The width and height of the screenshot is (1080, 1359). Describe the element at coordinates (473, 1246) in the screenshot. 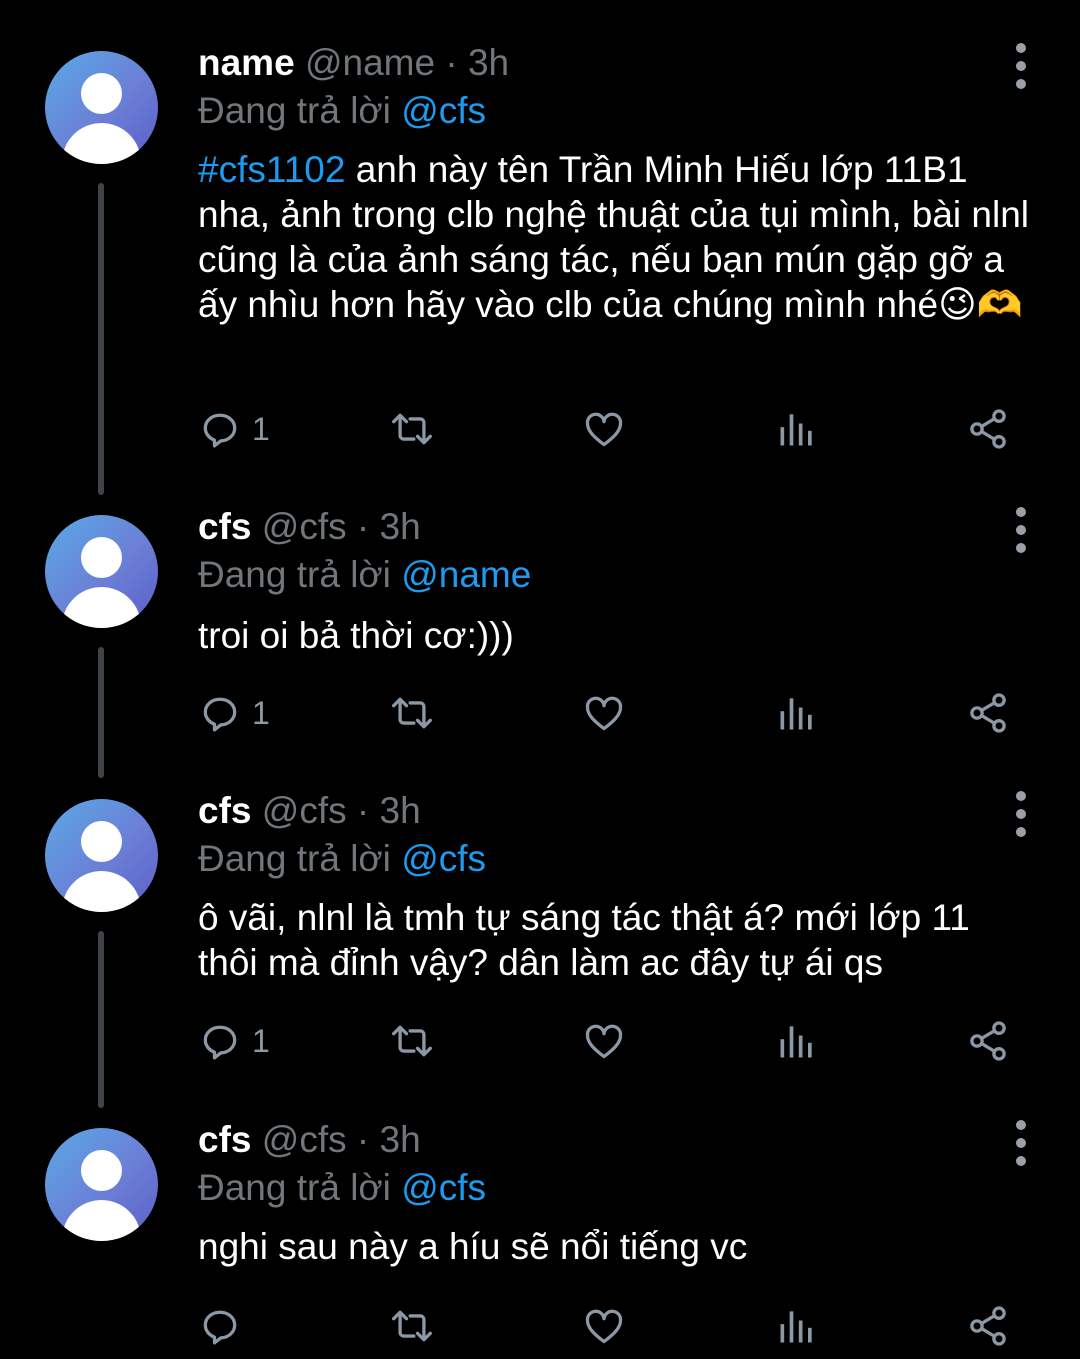

I see `tweet-text: nghi sau này a híu sẽ nổi tiếng vc` at that location.